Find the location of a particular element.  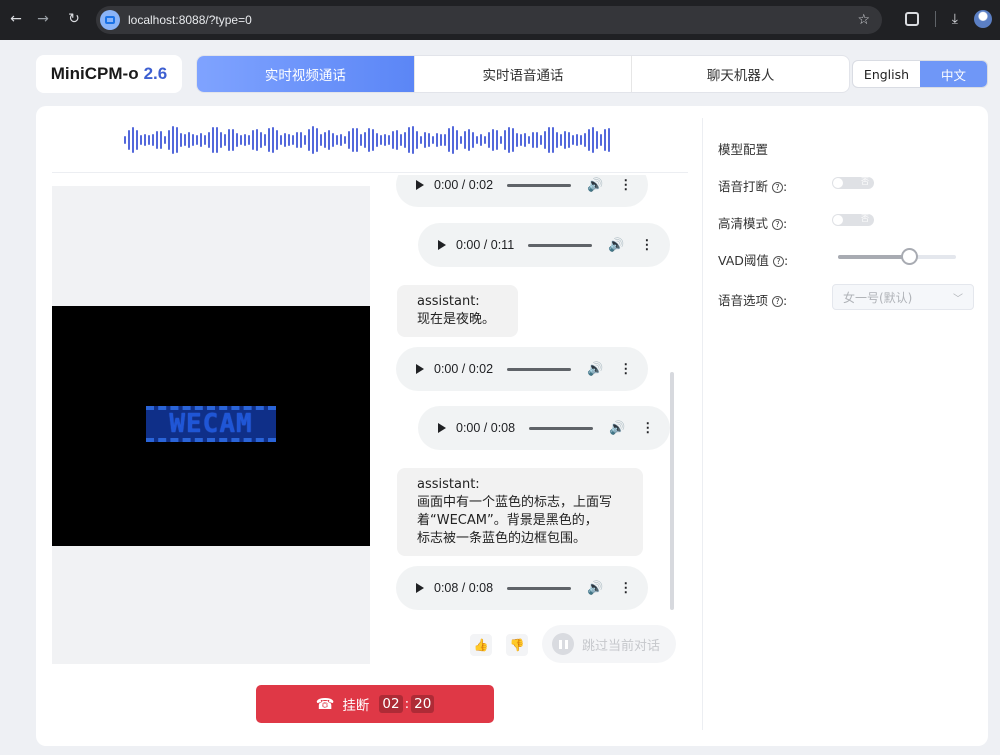

chat-scrollbar is located at coordinates (672, 491).